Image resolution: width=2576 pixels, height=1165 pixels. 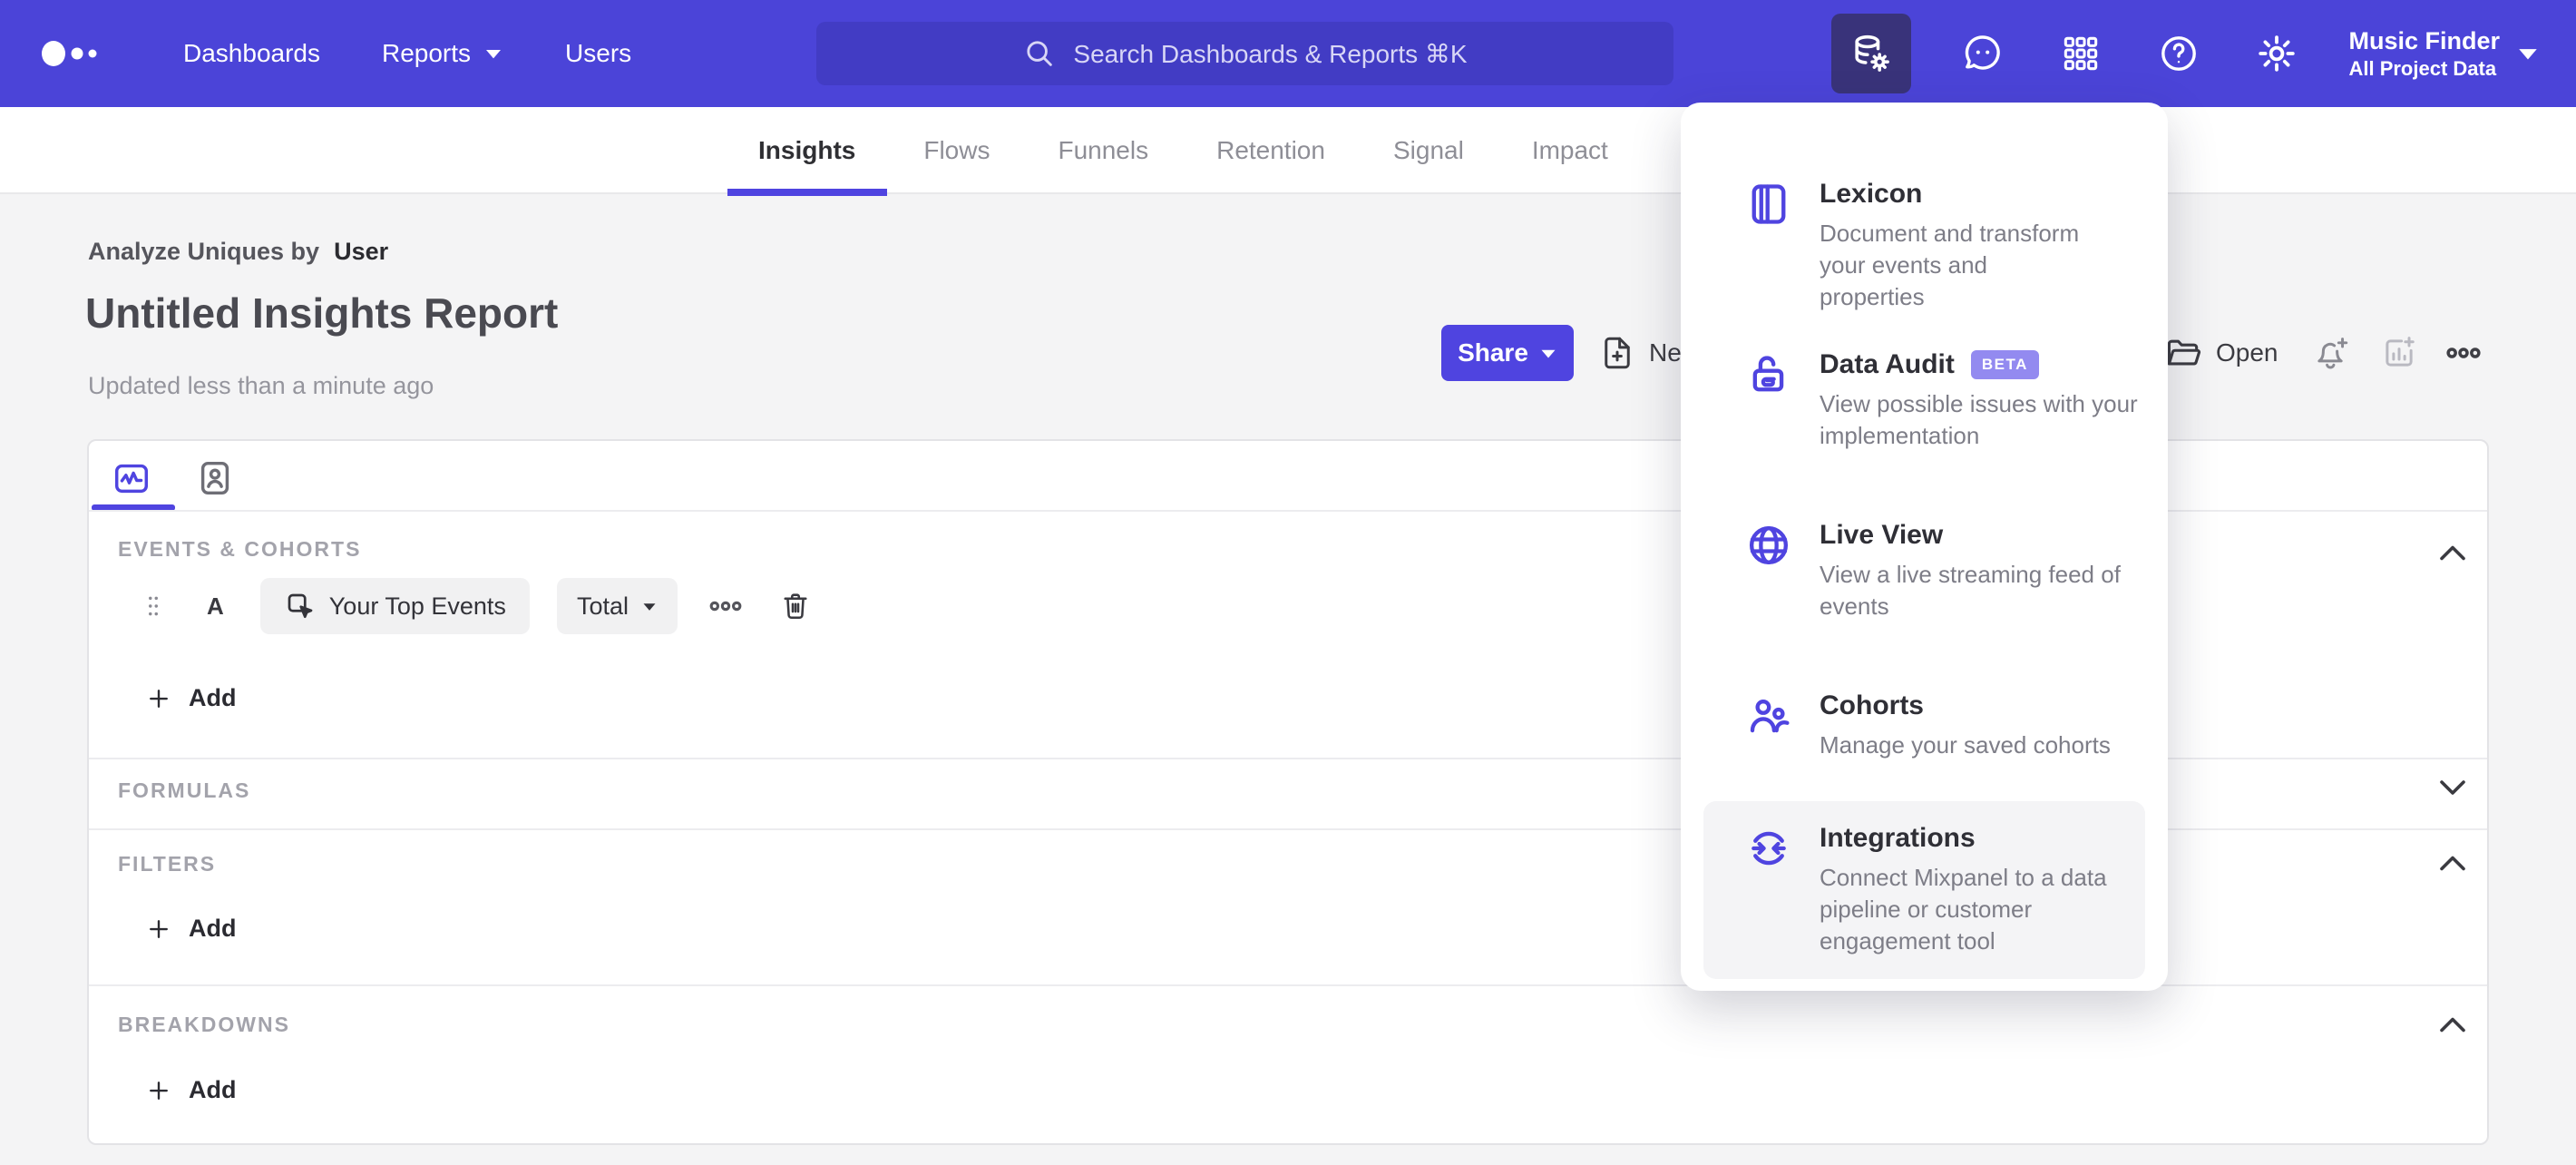 I want to click on analyze-row: Analyze Uniques by User, so click(x=238, y=252).